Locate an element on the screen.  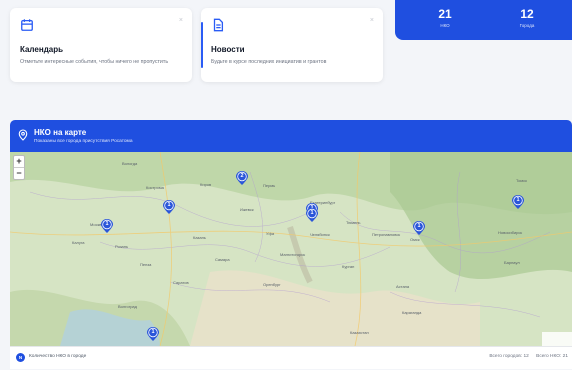
map-place-label: Караганда is located at coordinates (412, 312).